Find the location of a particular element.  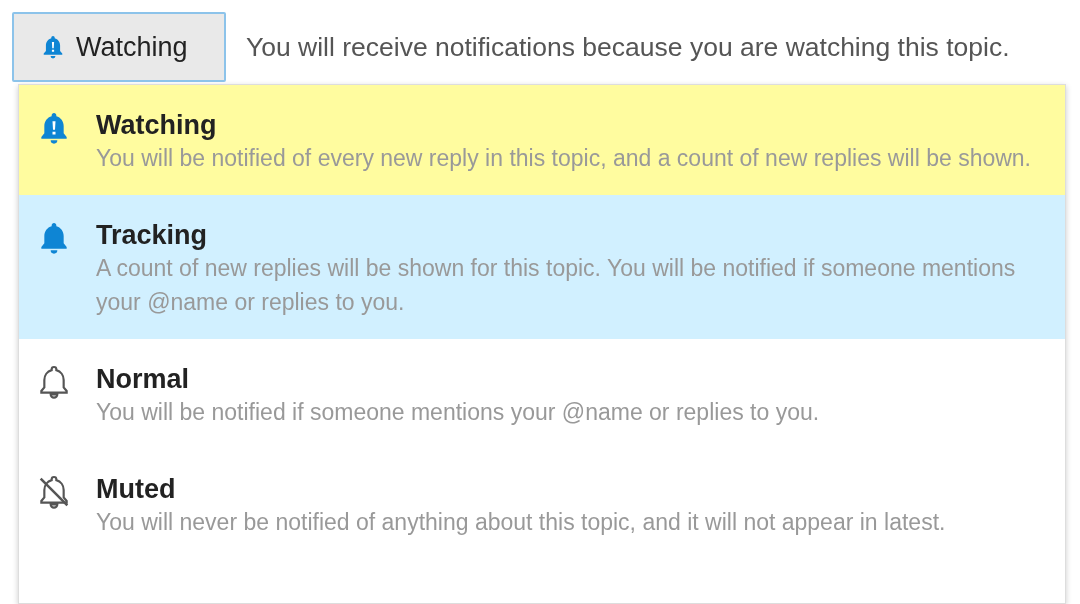

item-title: Tracking is located at coordinates (152, 235).